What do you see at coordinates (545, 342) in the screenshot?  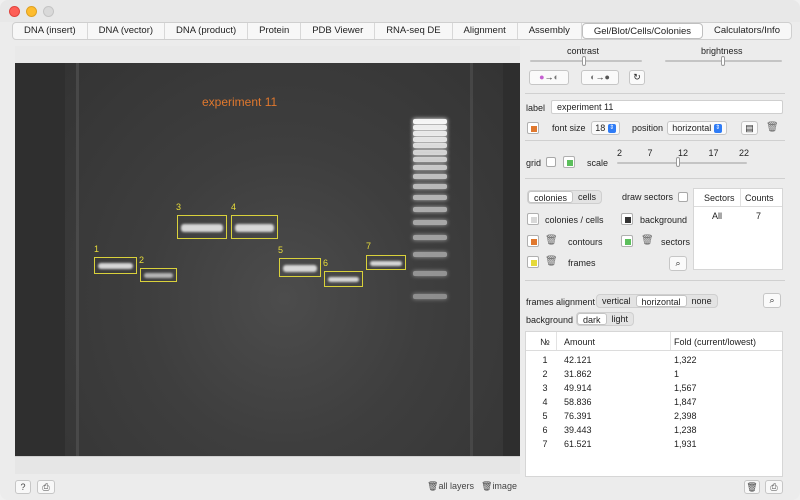 I see `number-column-header: №` at bounding box center [545, 342].